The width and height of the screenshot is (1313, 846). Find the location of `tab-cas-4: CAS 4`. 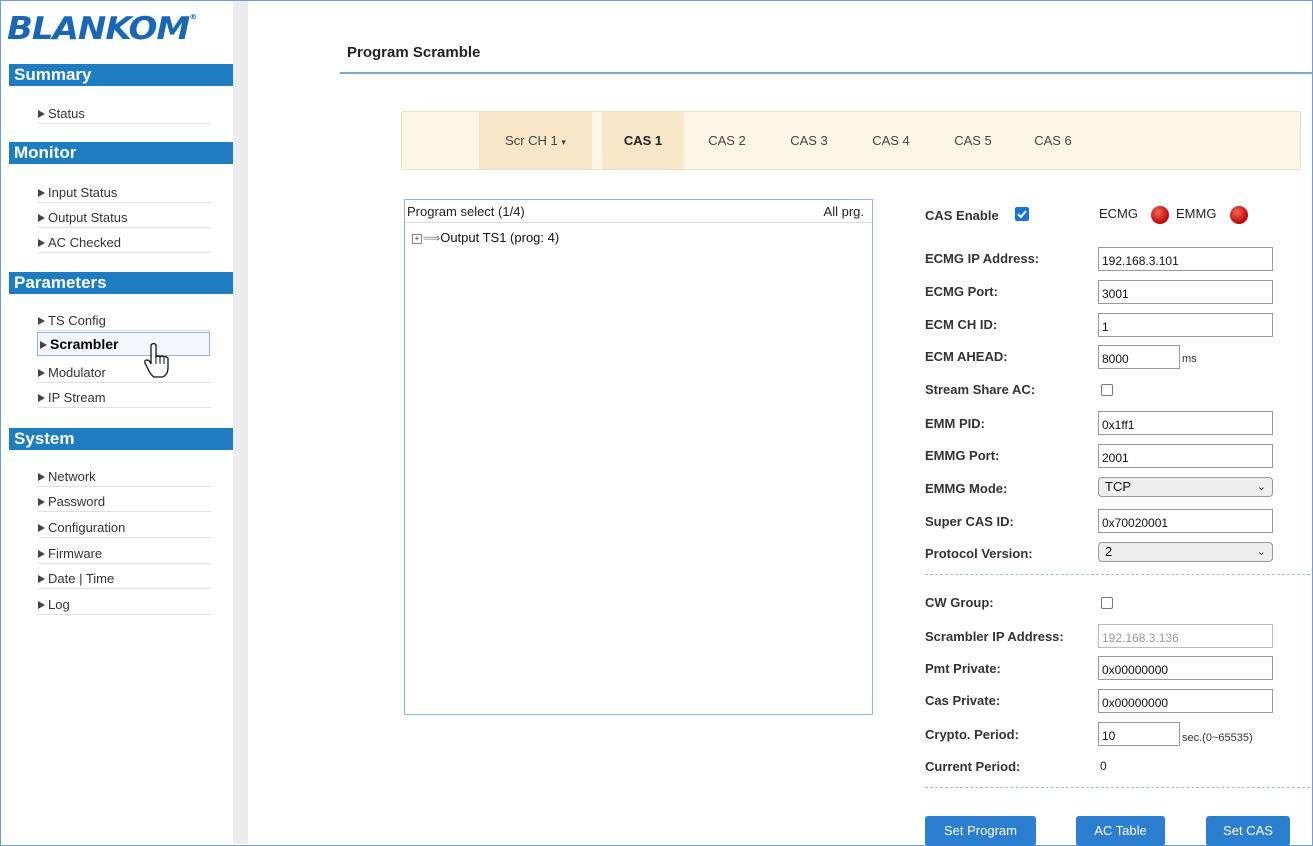

tab-cas-4: CAS 4 is located at coordinates (891, 140).